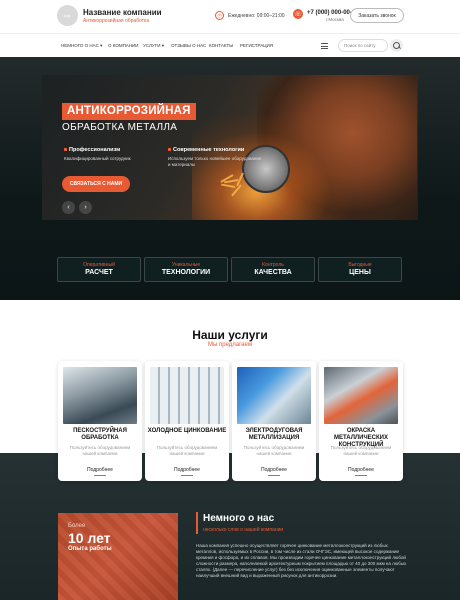  Describe the element at coordinates (97, 158) in the screenshot. I see `feature-desc: Квалифицированный сотрудник` at that location.